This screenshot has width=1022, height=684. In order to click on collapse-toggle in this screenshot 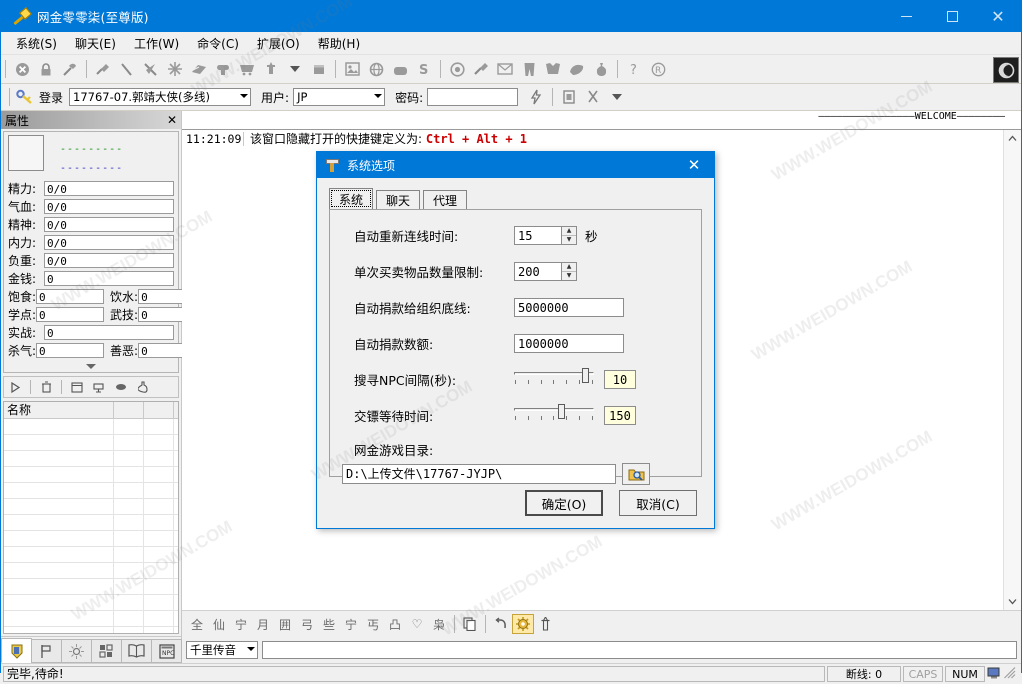, I will do `click(91, 366)`.